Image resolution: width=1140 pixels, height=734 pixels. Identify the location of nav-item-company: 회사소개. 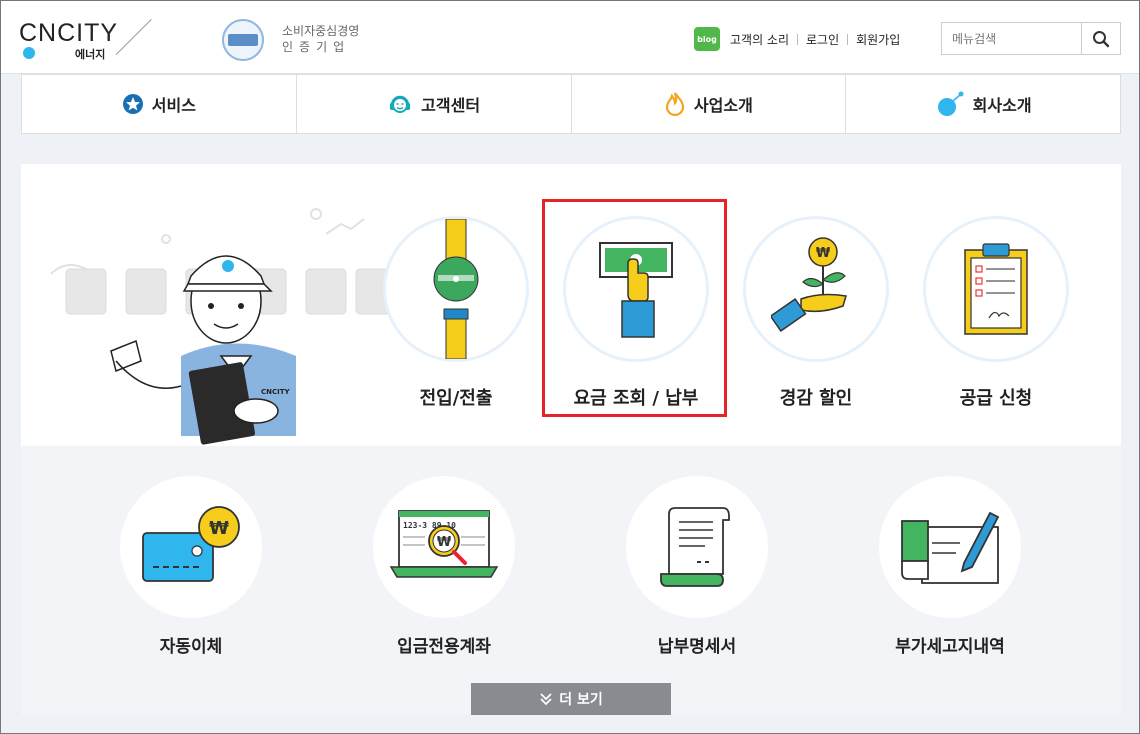
(983, 104).